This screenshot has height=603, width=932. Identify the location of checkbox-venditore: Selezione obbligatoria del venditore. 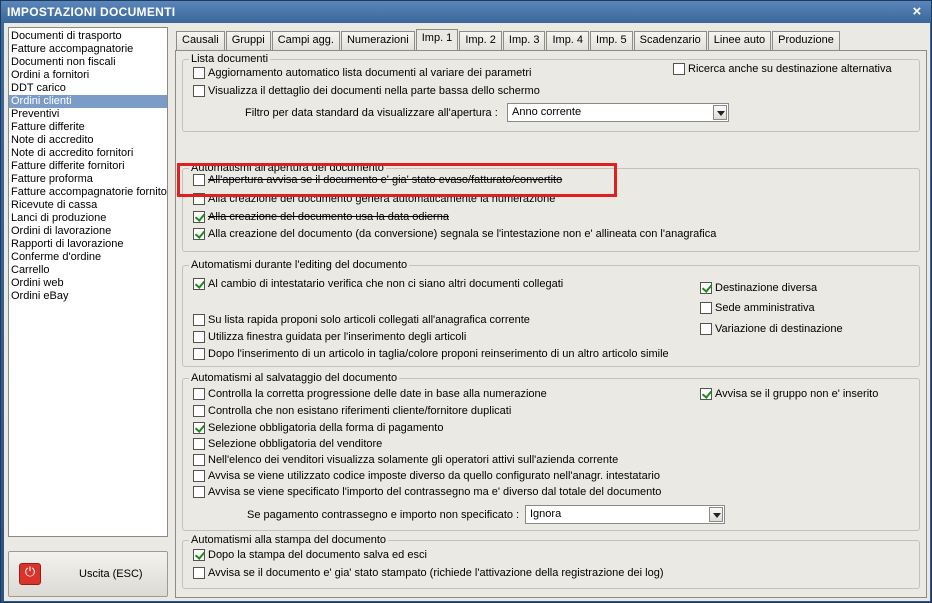
(287, 444).